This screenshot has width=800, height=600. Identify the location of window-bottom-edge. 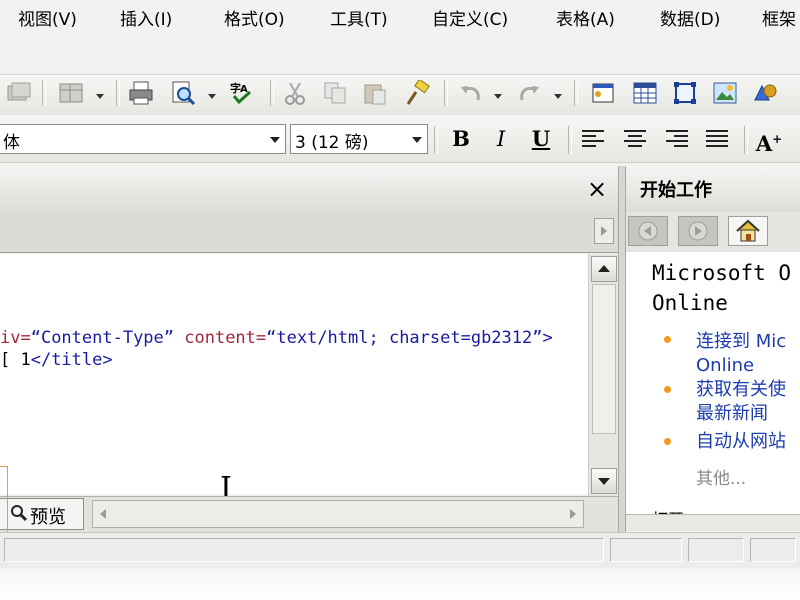
(400, 584).